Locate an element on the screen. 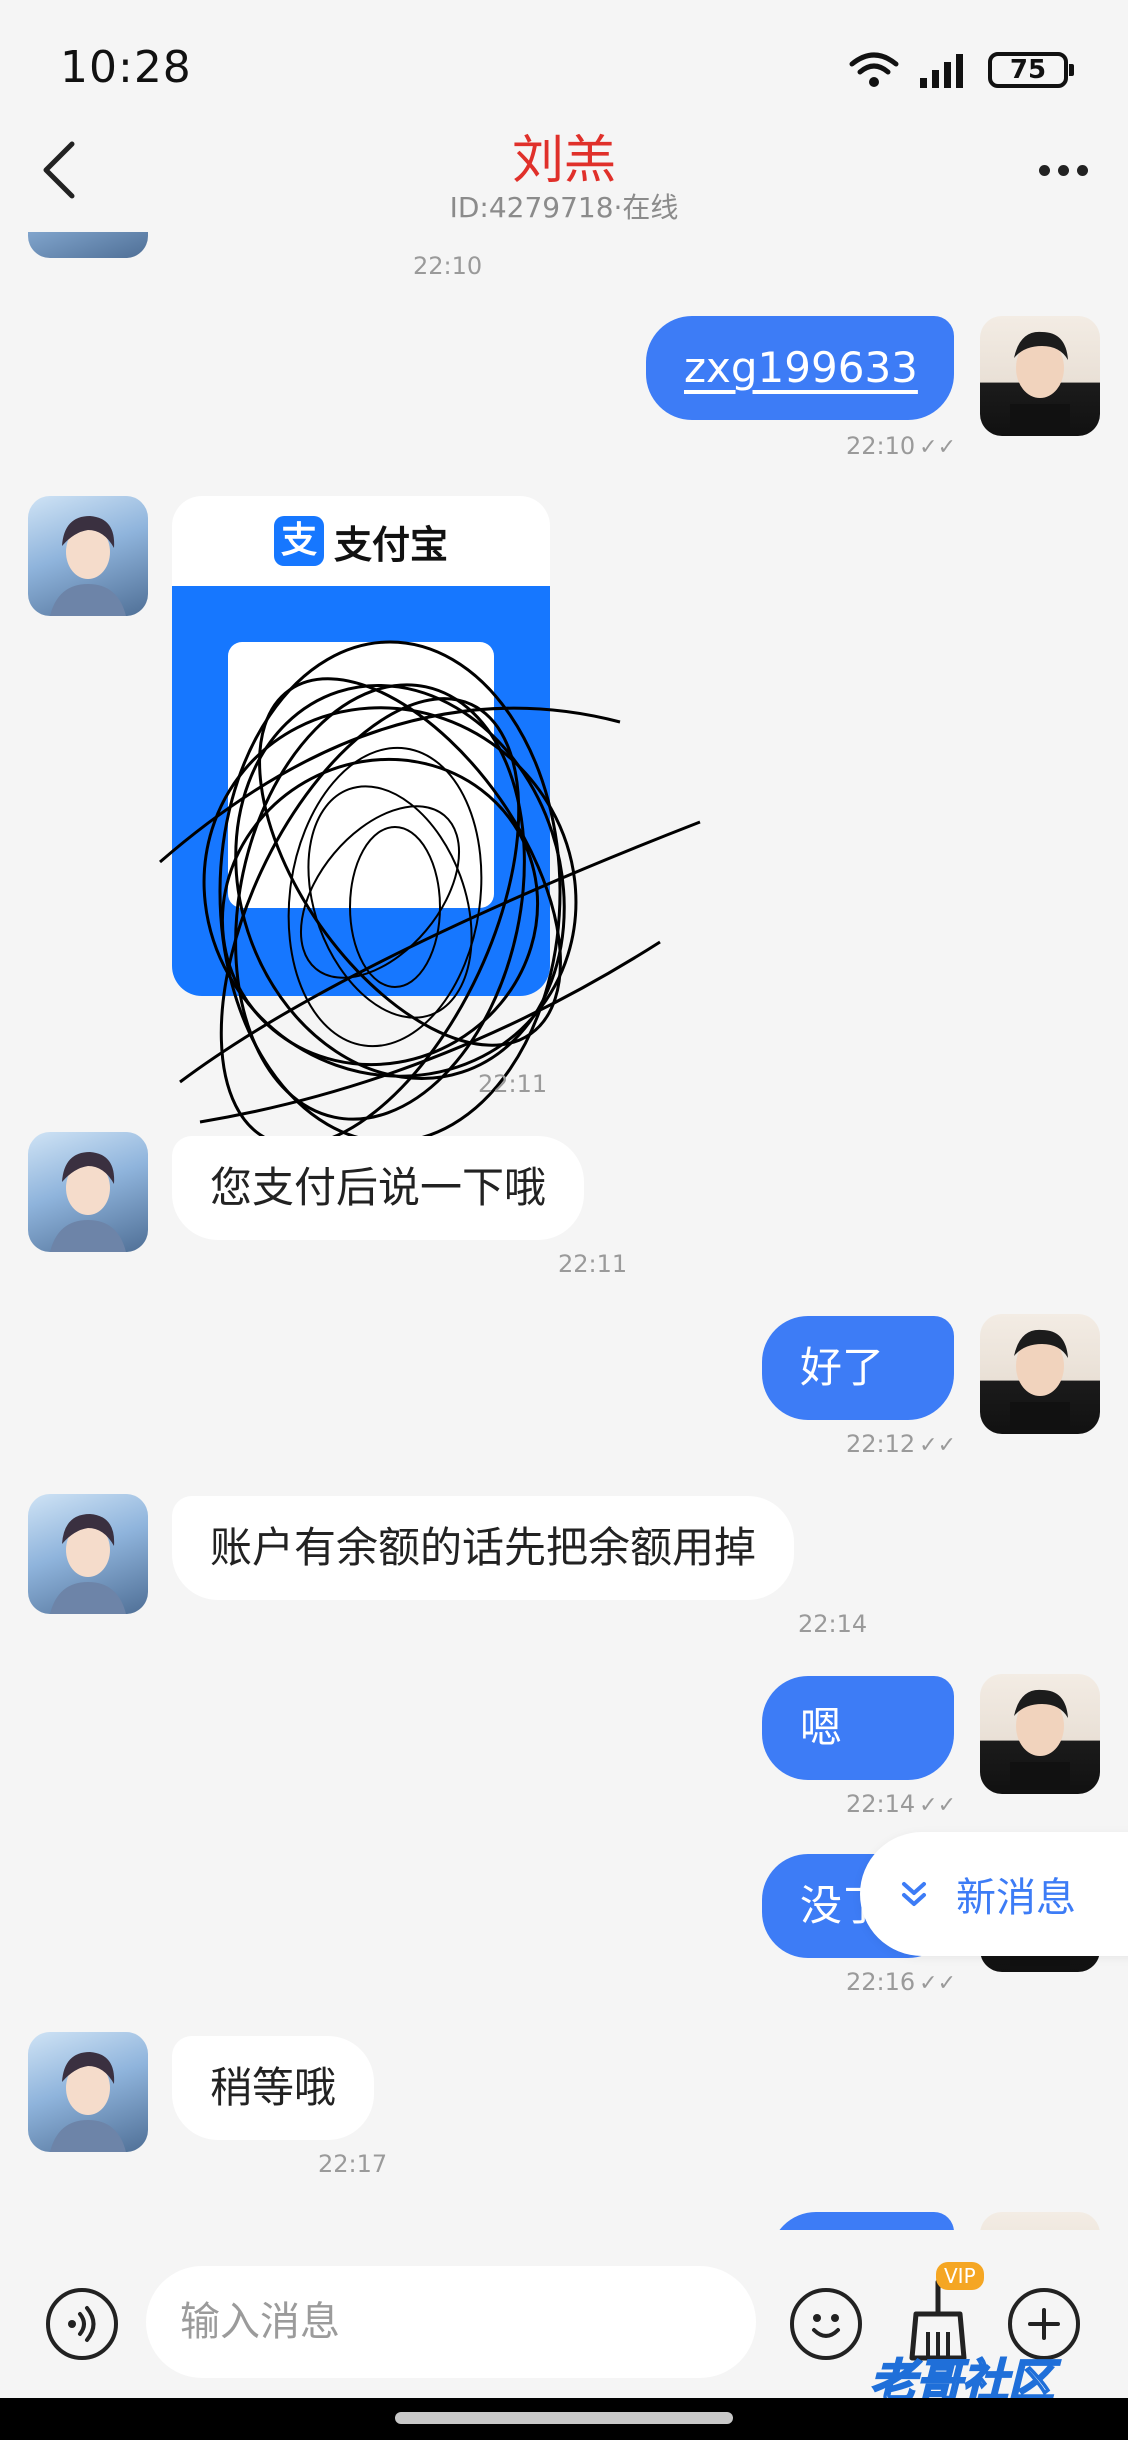 The height and width of the screenshot is (2440, 1128). cellular-signal-icon is located at coordinates (941, 71).